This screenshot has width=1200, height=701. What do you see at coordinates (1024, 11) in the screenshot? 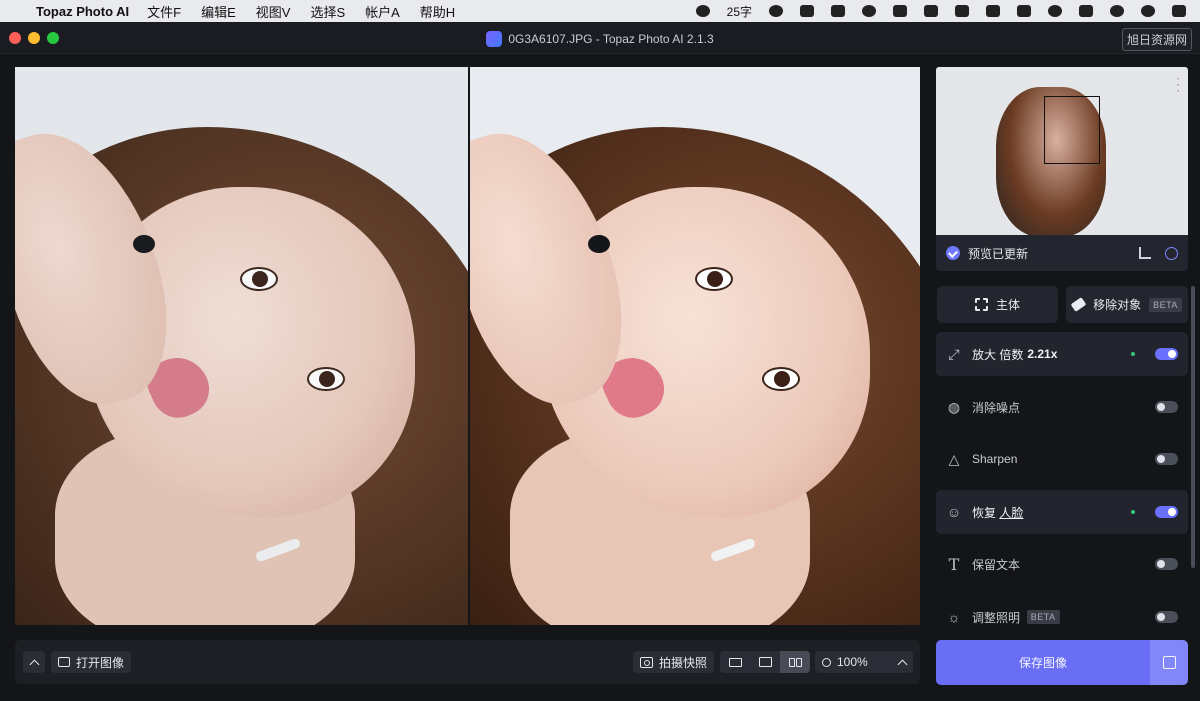
I see `s-app-icon` at bounding box center [1024, 11].